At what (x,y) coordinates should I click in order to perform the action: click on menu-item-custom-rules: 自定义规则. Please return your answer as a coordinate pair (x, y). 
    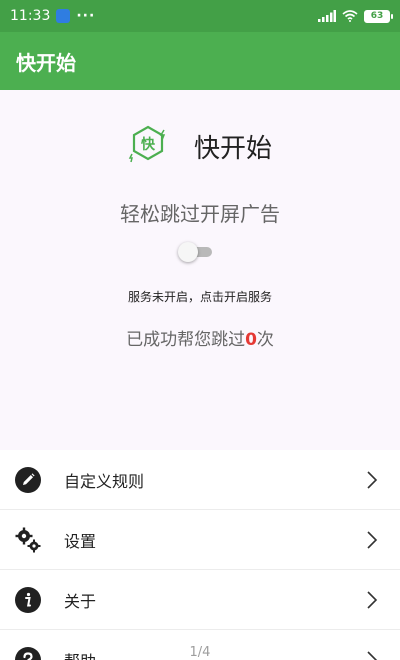
    Looking at the image, I should click on (200, 480).